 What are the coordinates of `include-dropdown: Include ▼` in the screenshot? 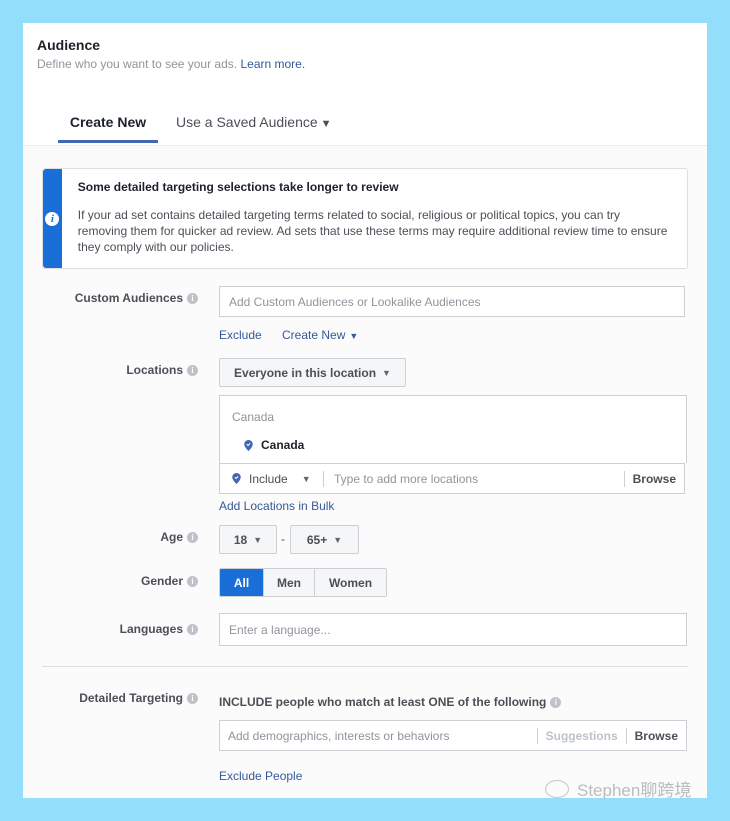 It's located at (271, 478).